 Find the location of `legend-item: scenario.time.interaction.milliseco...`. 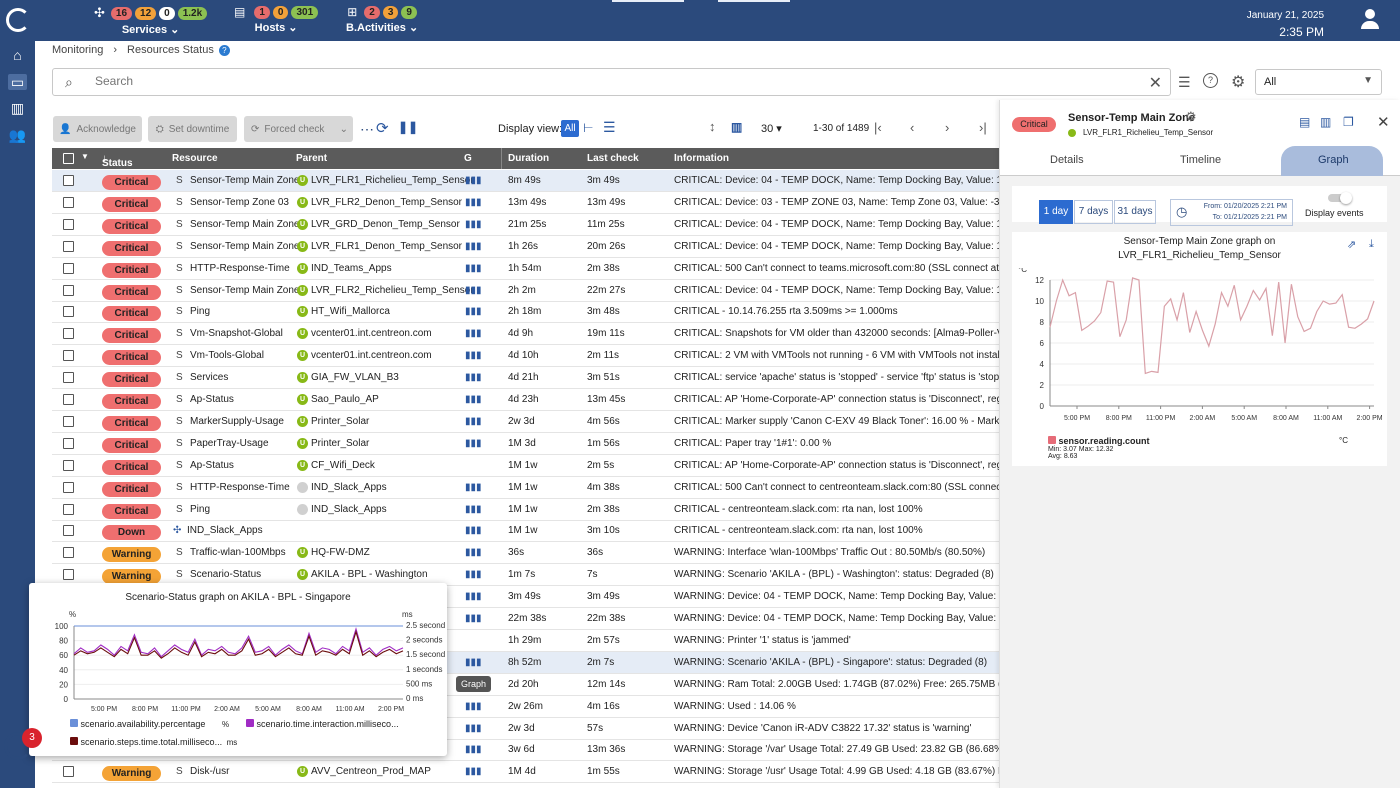

legend-item: scenario.time.interaction.milliseco... is located at coordinates (322, 724).